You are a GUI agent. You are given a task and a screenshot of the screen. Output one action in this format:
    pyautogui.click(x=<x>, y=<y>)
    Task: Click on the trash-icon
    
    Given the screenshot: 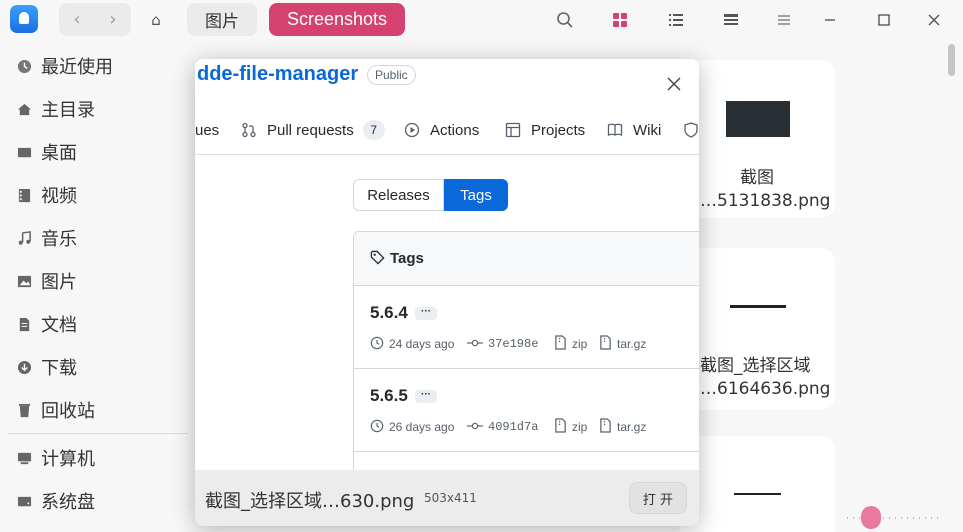 What is the action you would take?
    pyautogui.click(x=24, y=410)
    